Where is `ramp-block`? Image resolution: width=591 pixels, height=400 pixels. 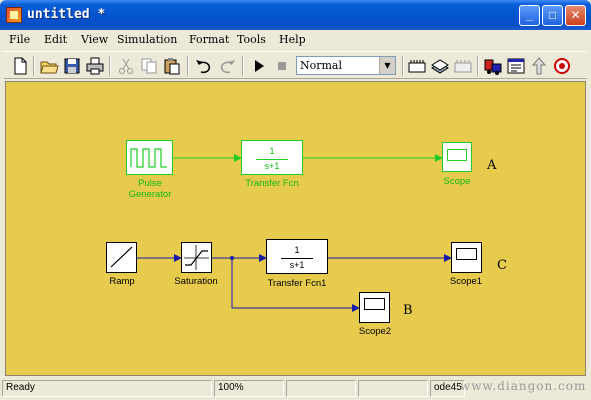
ramp-block is located at coordinates (121, 257).